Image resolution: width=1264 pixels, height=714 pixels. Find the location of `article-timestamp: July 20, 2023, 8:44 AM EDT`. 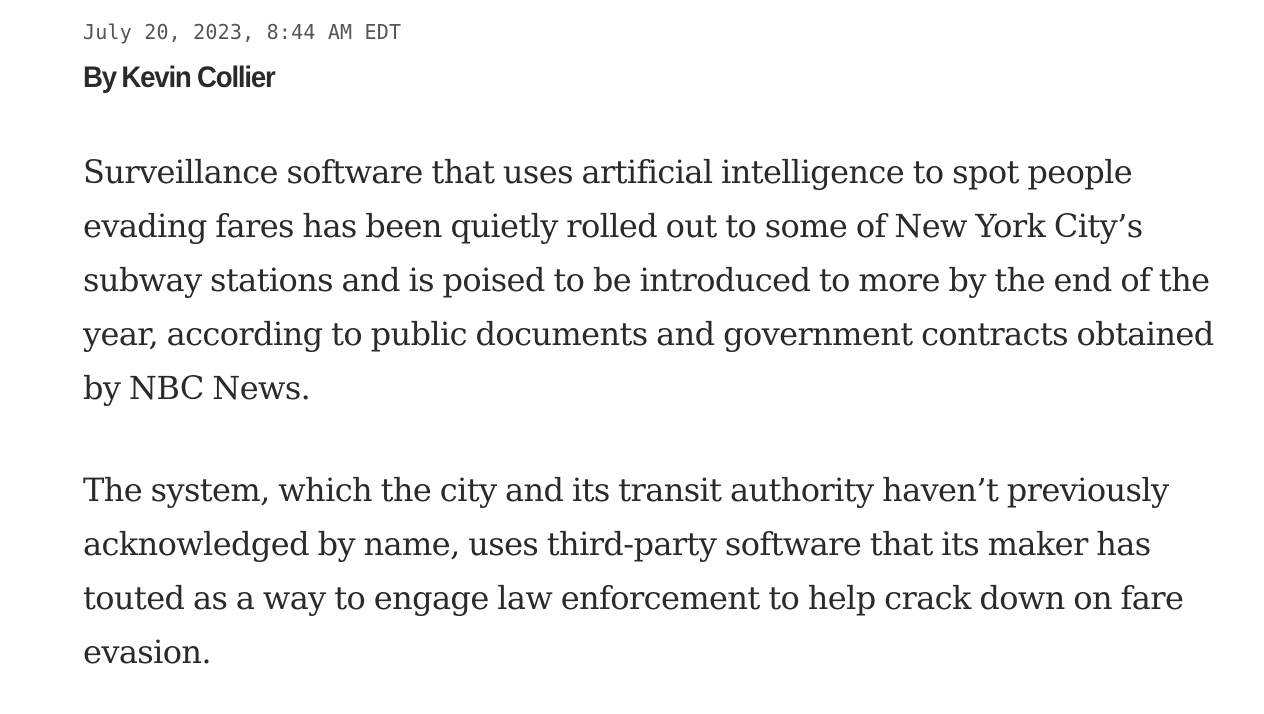

article-timestamp: July 20, 2023, 8:44 AM EDT is located at coordinates (242, 32).